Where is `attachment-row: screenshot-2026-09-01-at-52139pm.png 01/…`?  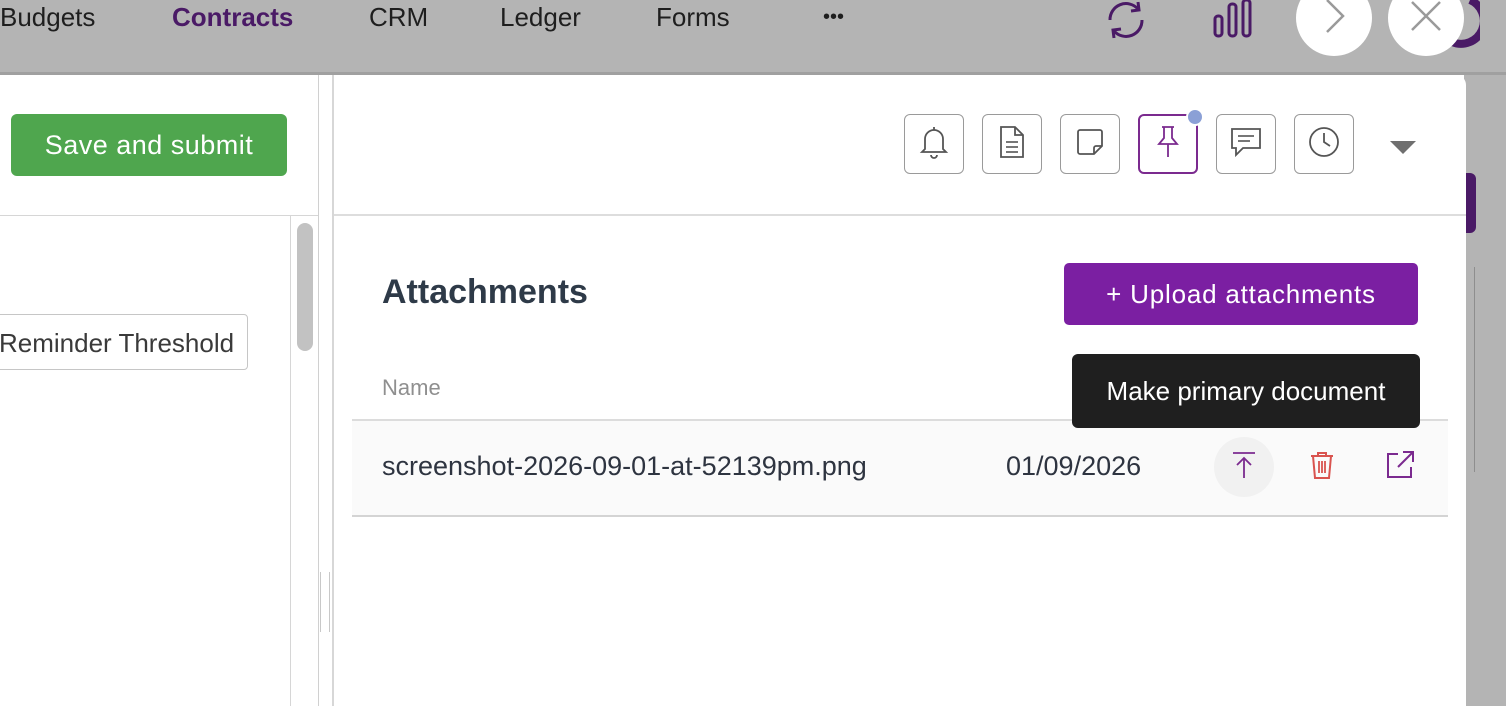
attachment-row: screenshot-2026-09-01-at-52139pm.png 01/… is located at coordinates (900, 469).